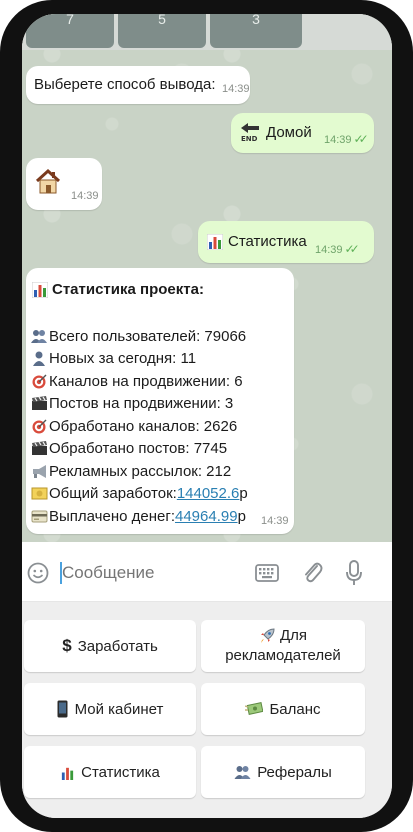  I want to click on message-text: Выберете способ вывода:, so click(125, 84).